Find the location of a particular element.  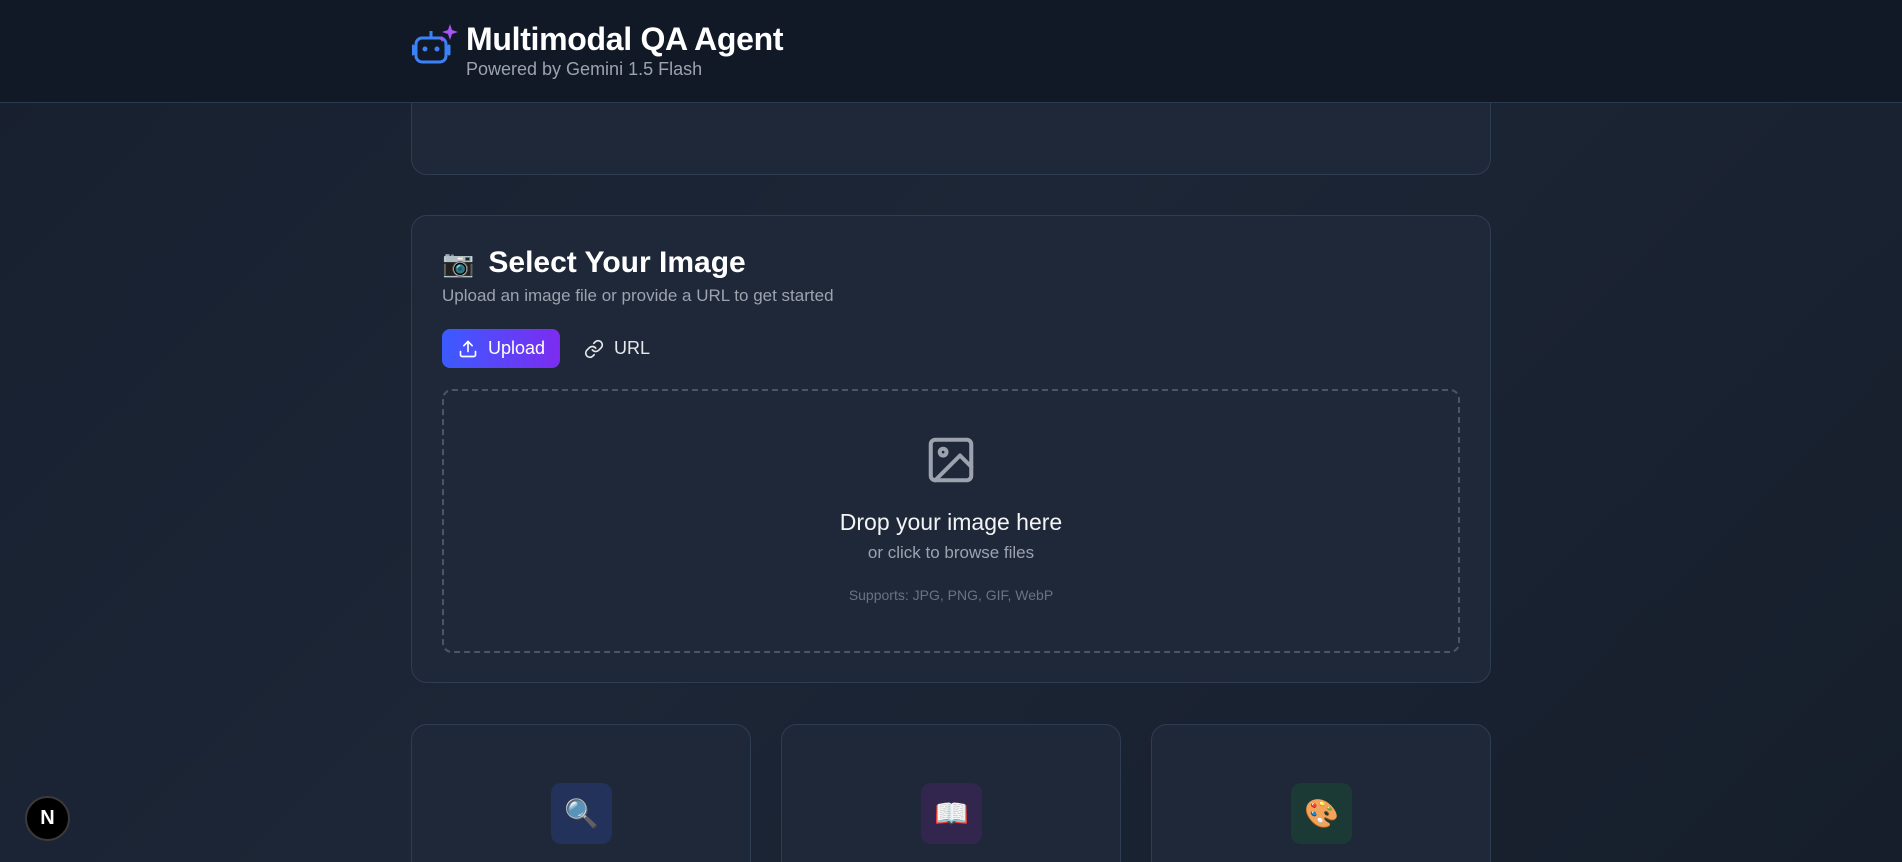

link-icon is located at coordinates (594, 348).